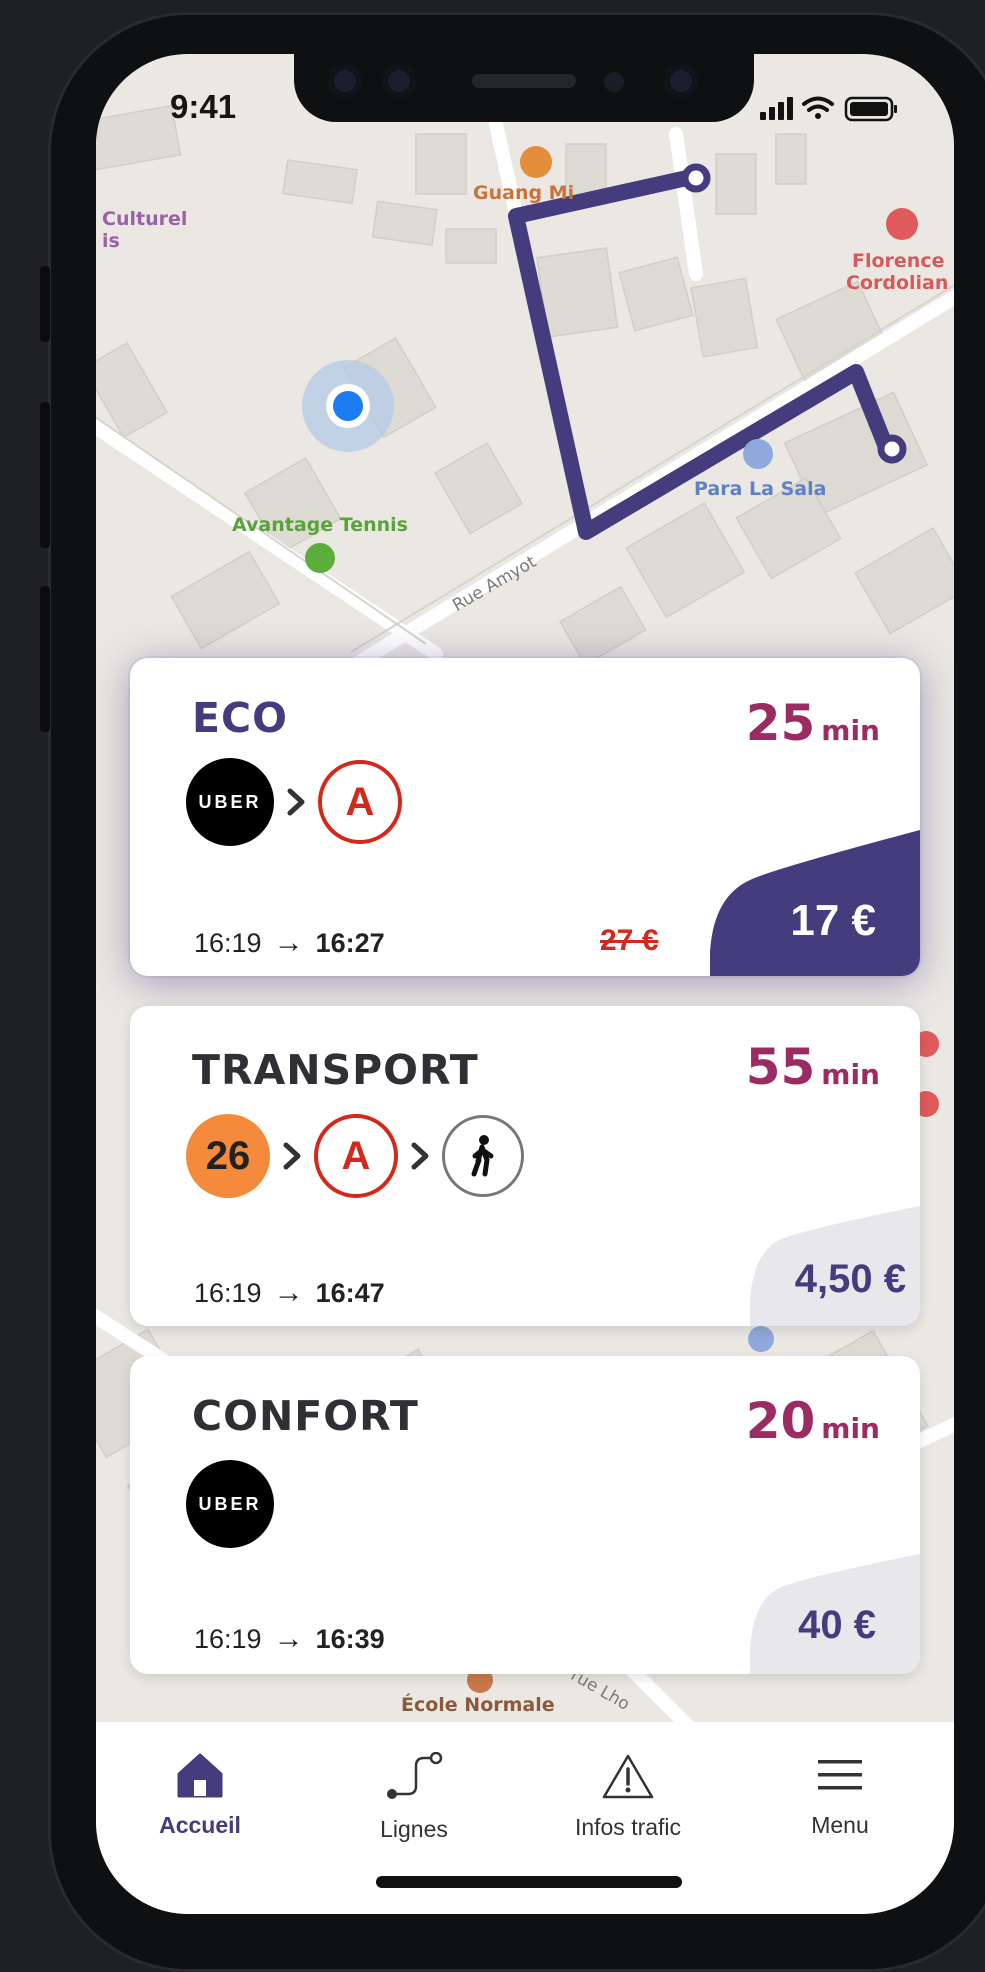 The height and width of the screenshot is (1972, 985). I want to click on tab-menu: Menu, so click(840, 1795).